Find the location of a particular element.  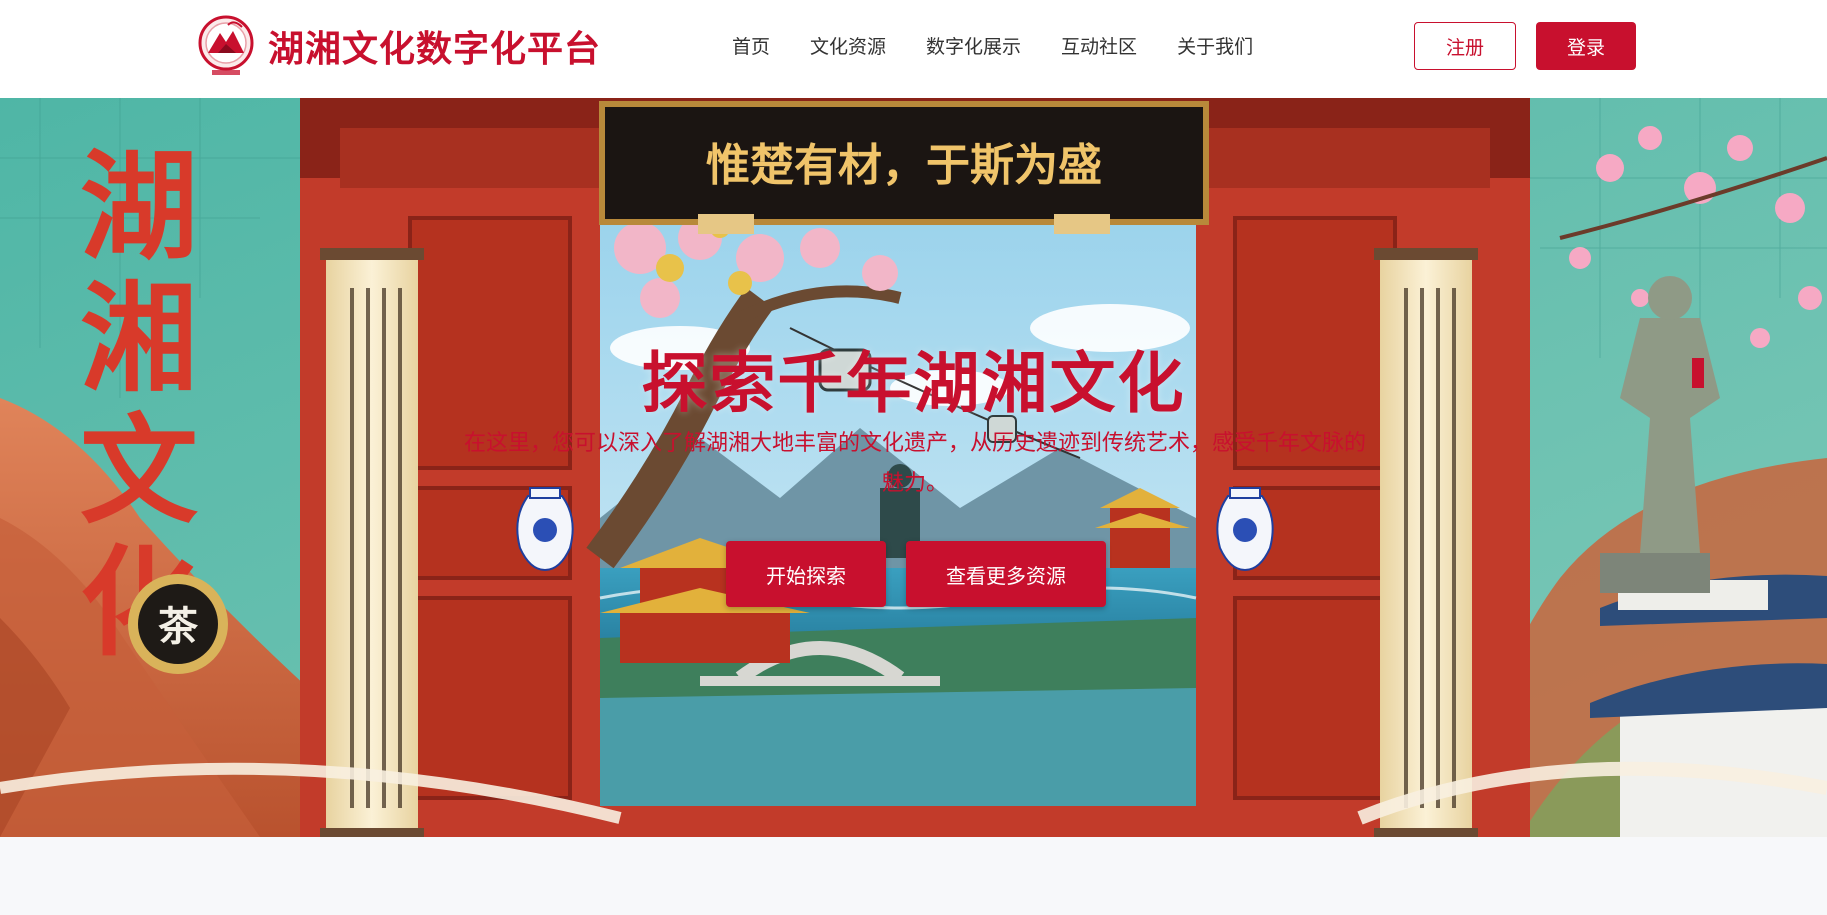

nav-community: 互动社区 is located at coordinates (1099, 47).